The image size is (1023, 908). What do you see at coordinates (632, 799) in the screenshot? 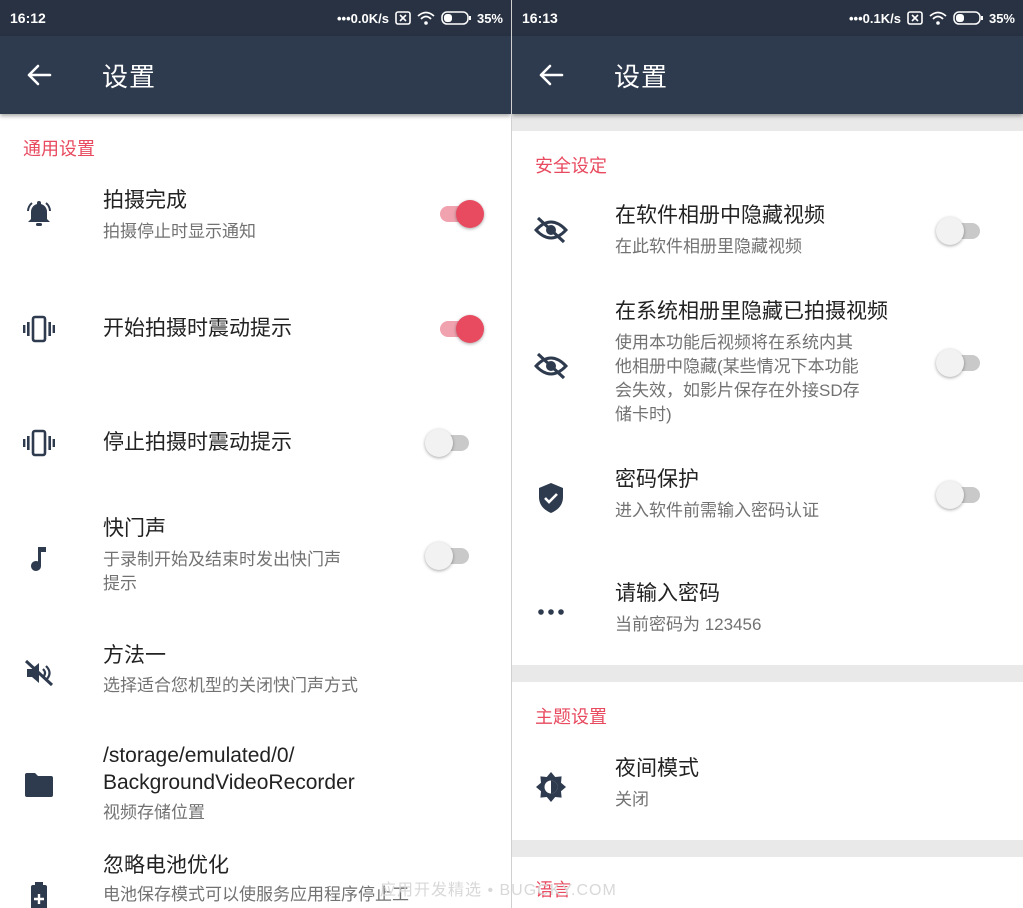
I see `setting-summary: 关闭` at bounding box center [632, 799].